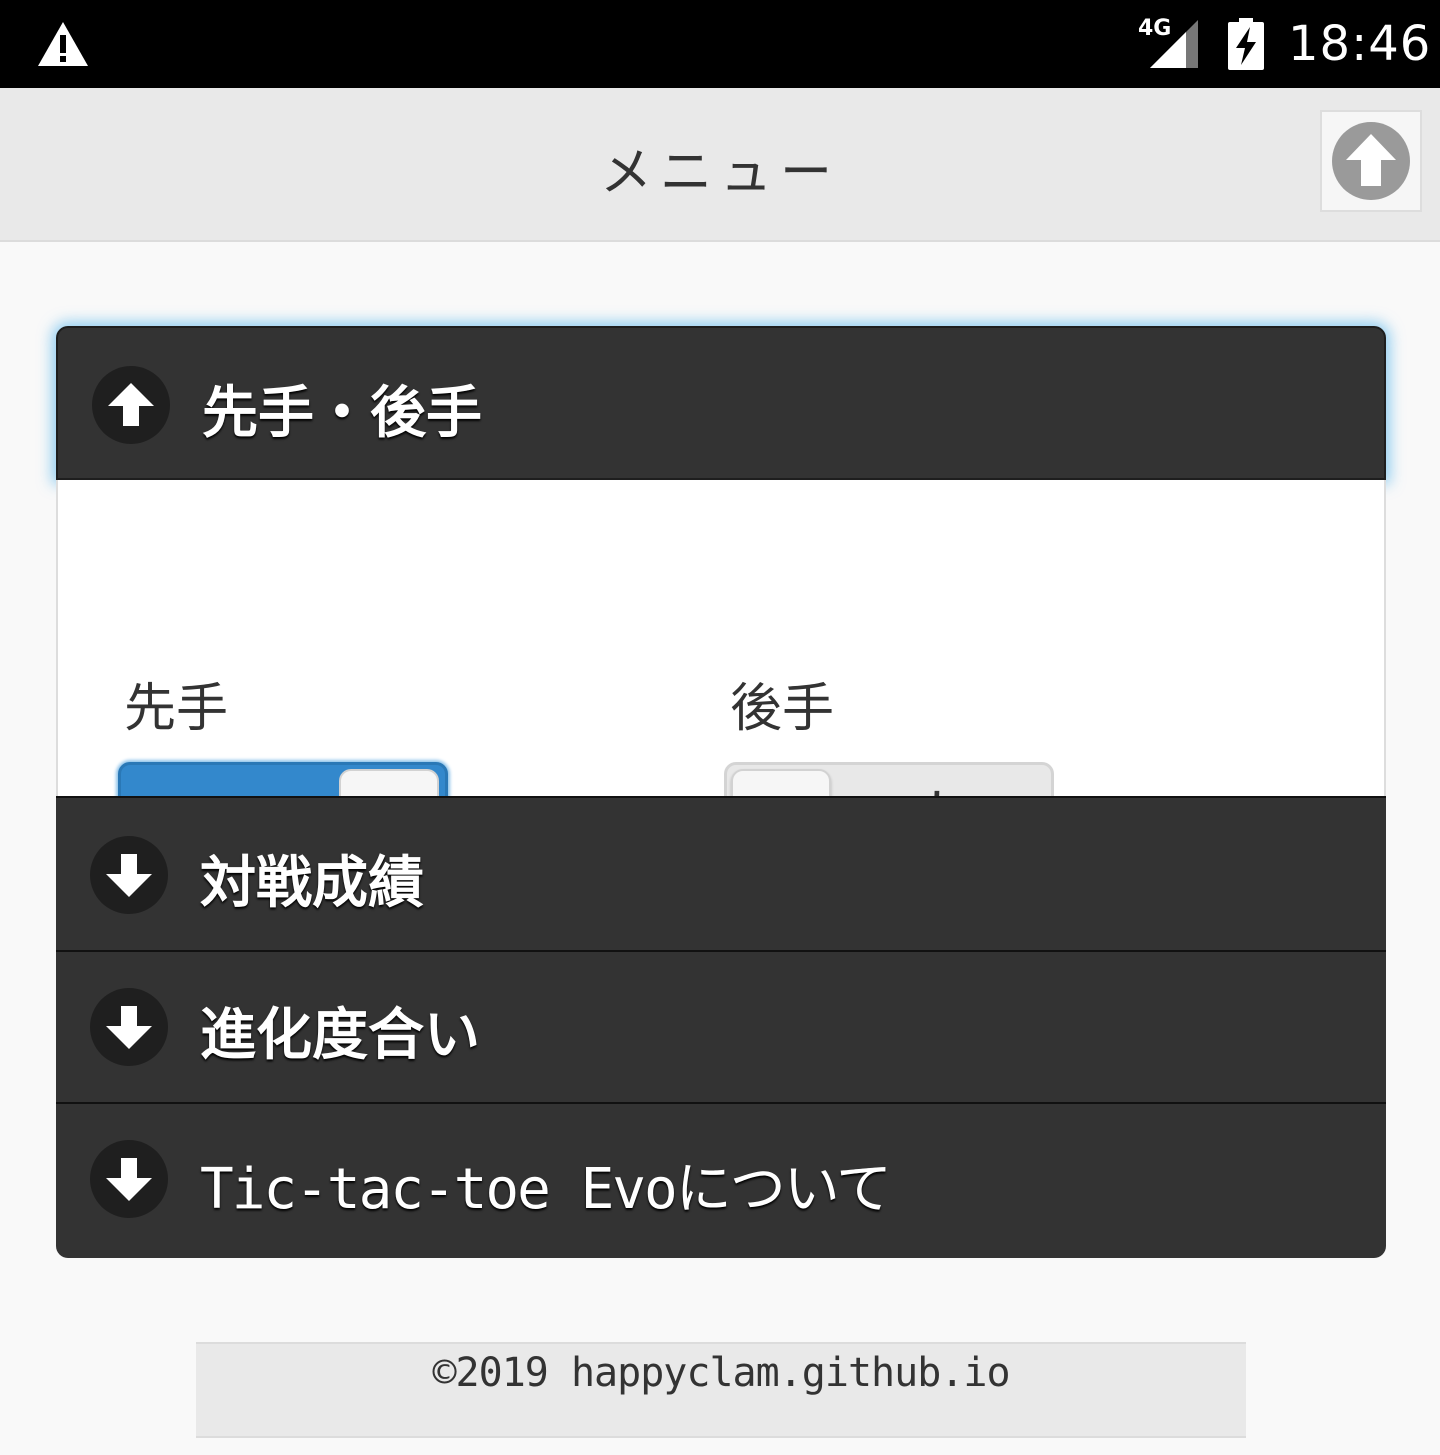 This screenshot has height=1455, width=1440. What do you see at coordinates (312, 883) in the screenshot?
I see `section-title: 対戦成績` at bounding box center [312, 883].